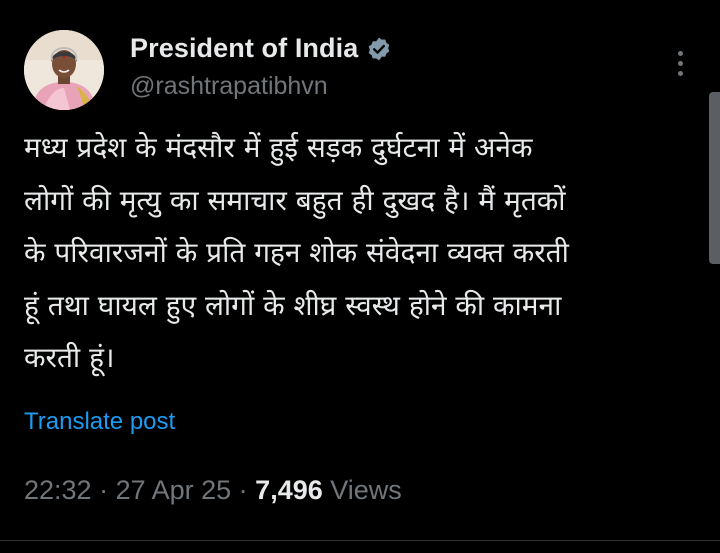 The image size is (720, 553). I want to click on more-options-button, so click(680, 63).